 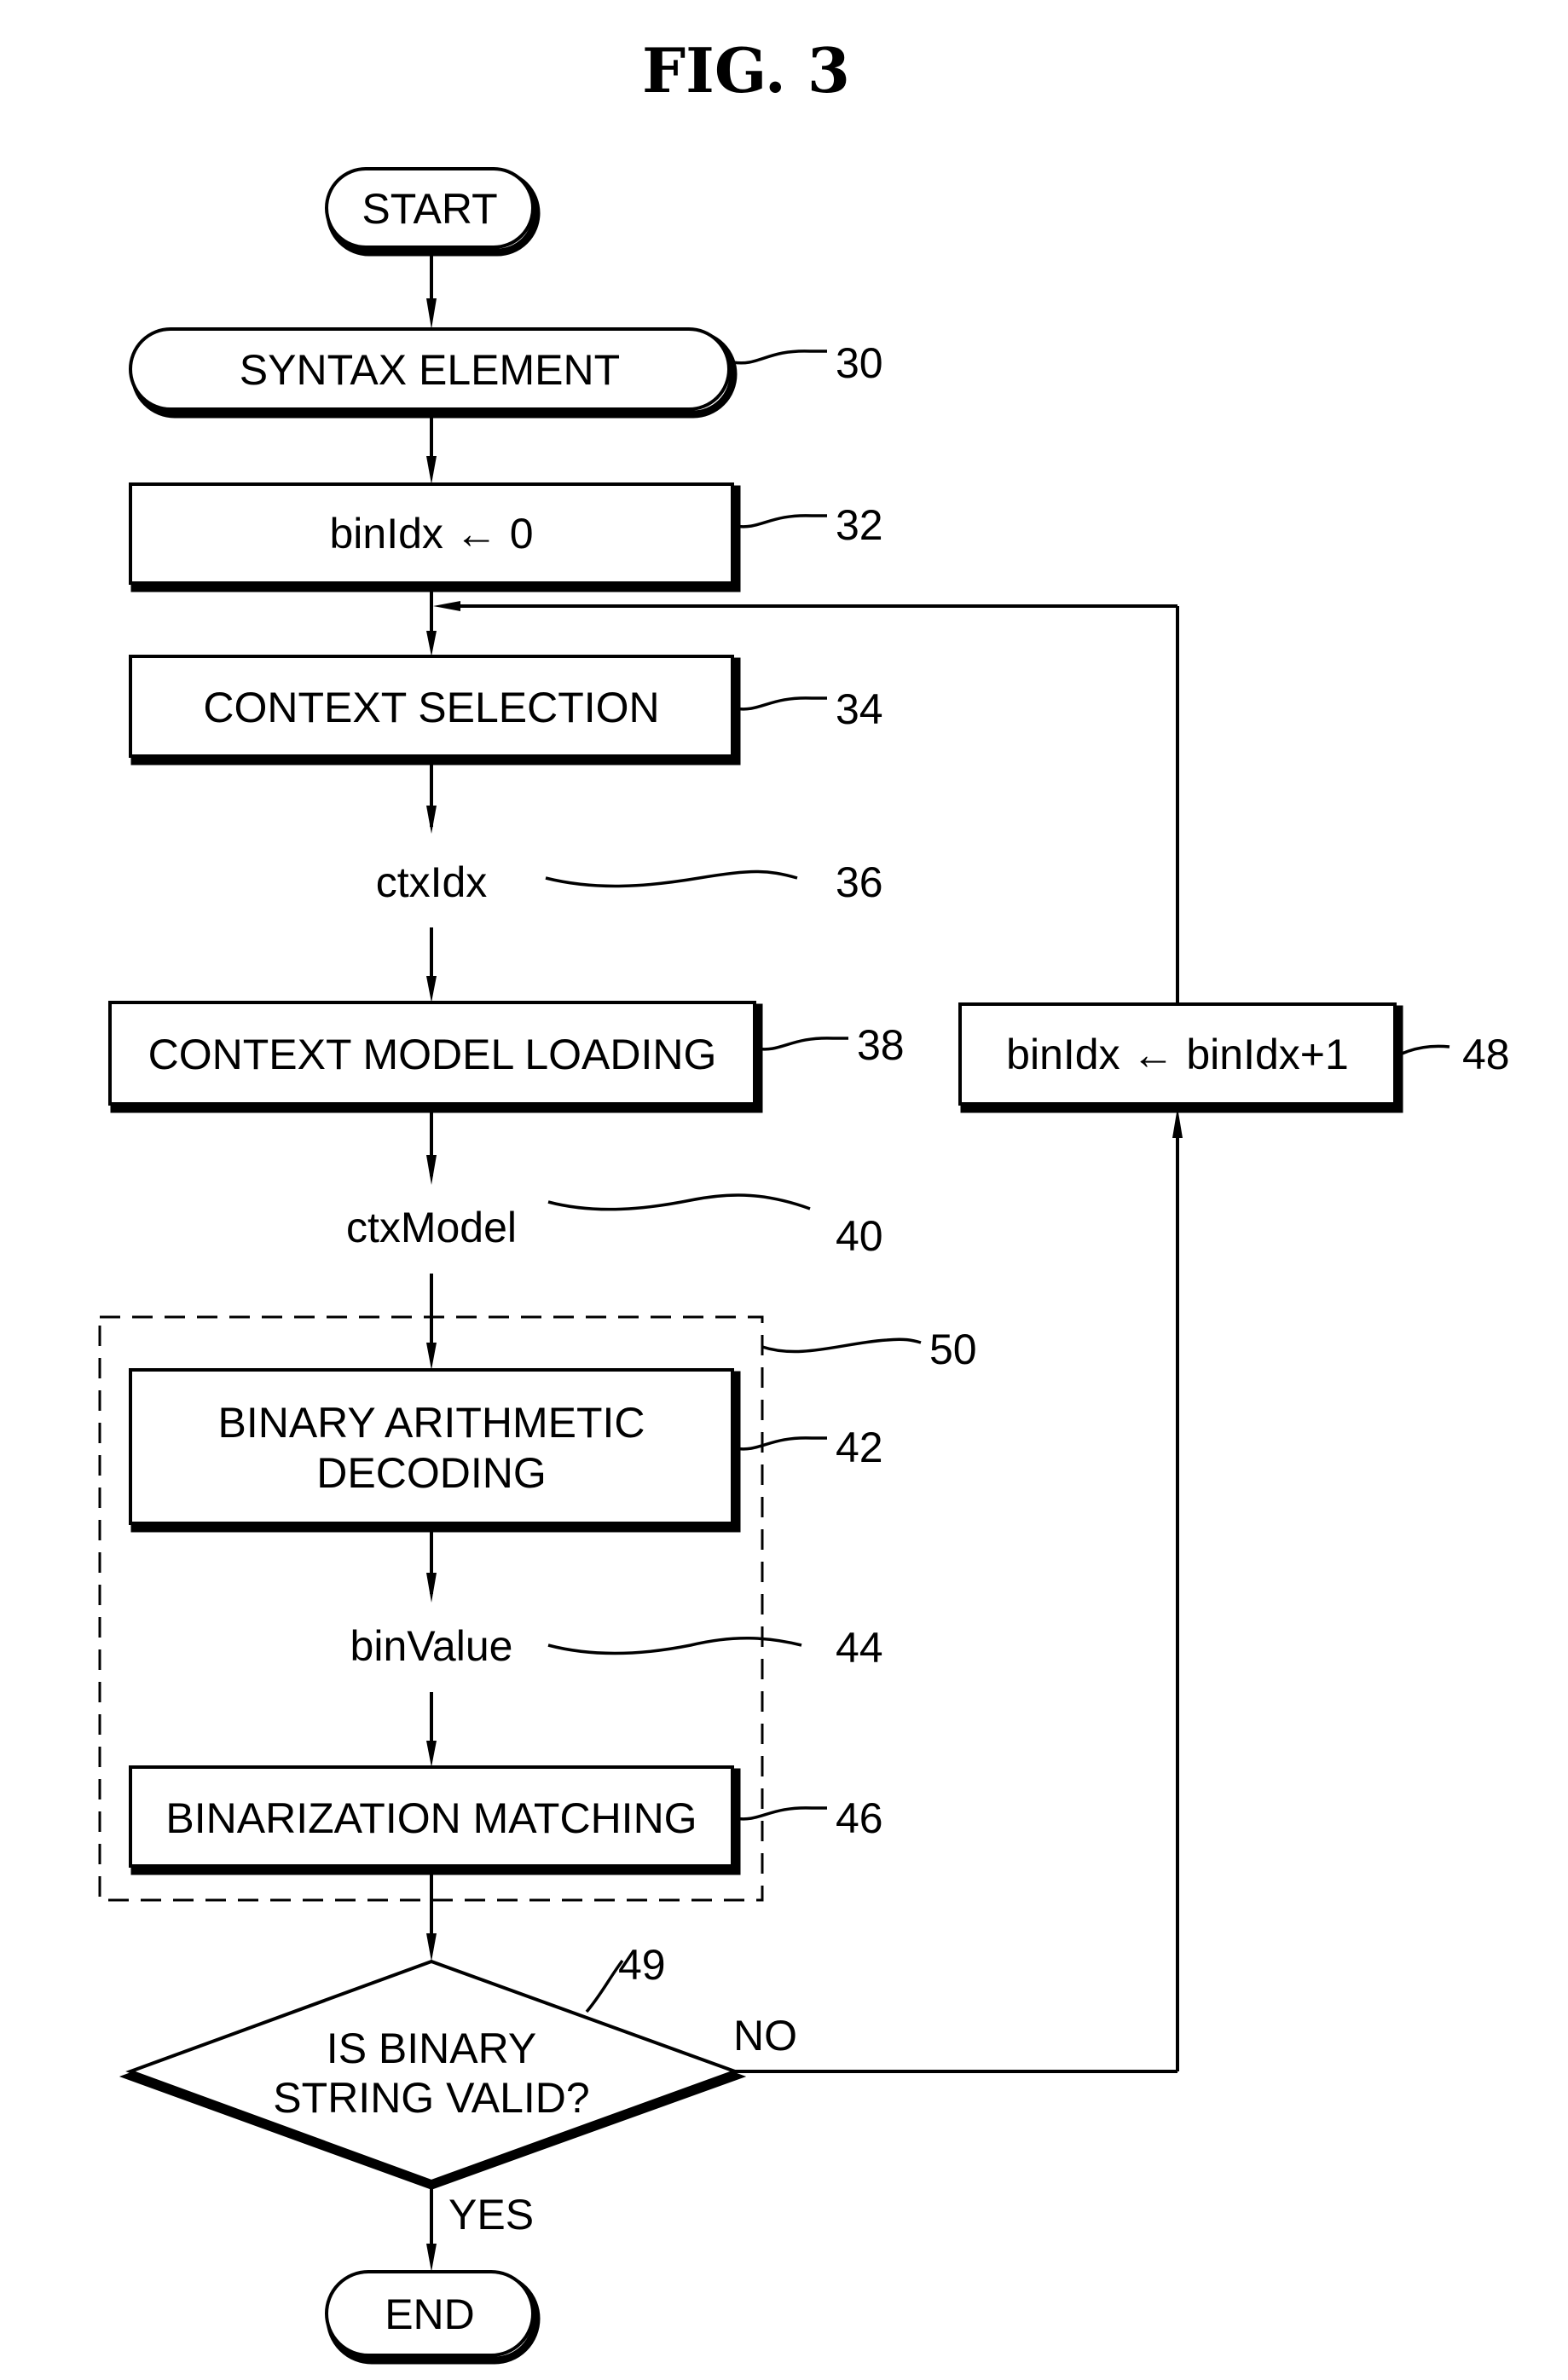 I want to click on context-selection-label: CONTEXT SELECTION, so click(x=431, y=707).